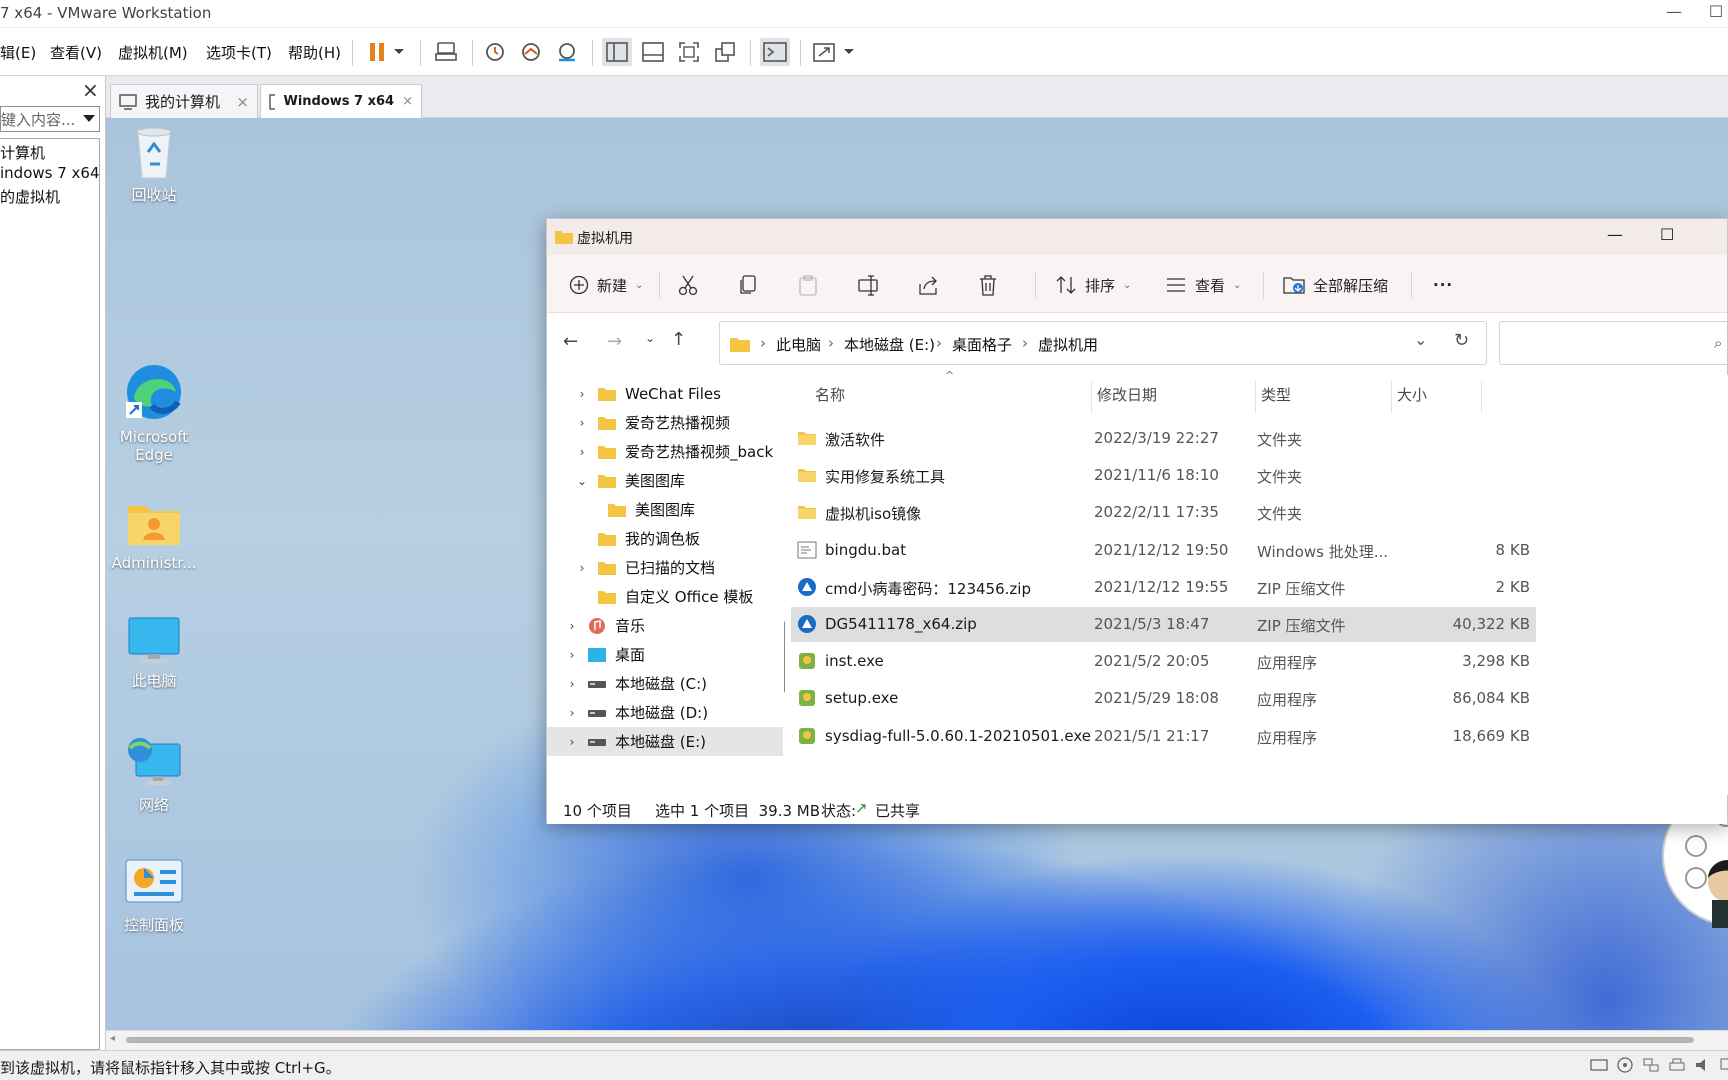 This screenshot has width=1728, height=1080. I want to click on network-adapter-icon, so click(1651, 1065).